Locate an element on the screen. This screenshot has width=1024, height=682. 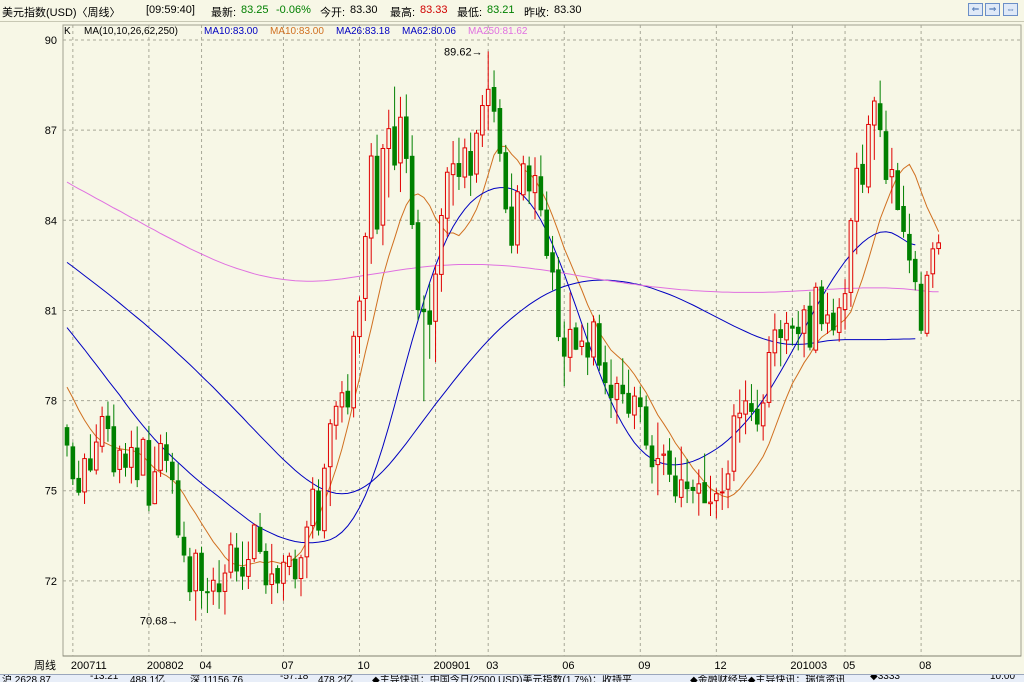
high-annotation: 89.62→ is located at coordinates (463, 52).